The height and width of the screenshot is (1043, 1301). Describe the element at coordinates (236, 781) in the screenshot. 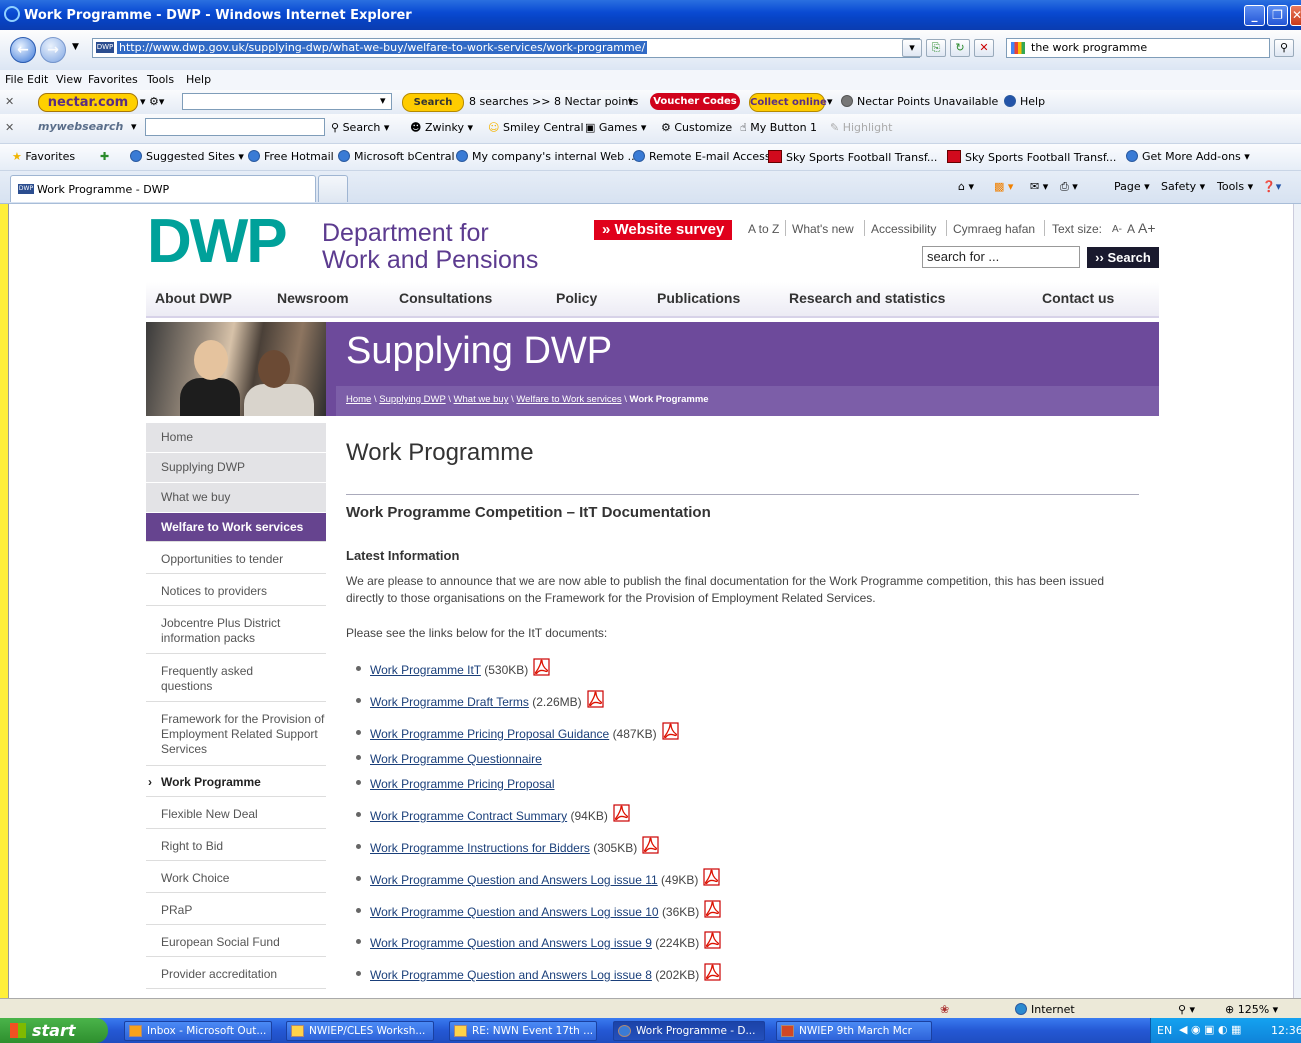

I see `left-nav-work-programme: › Work Programme` at that location.